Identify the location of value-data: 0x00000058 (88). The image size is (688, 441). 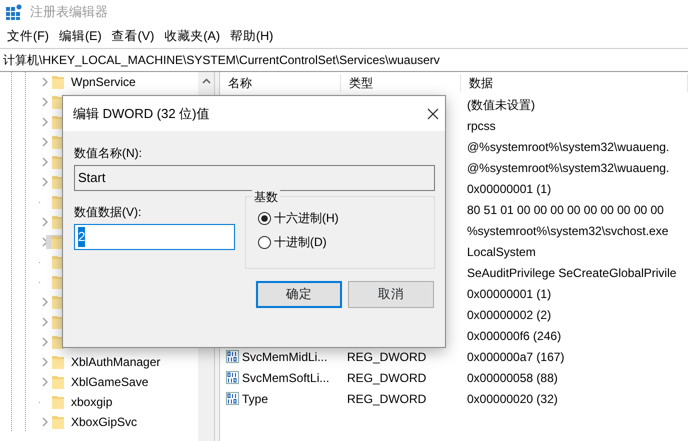
(512, 377).